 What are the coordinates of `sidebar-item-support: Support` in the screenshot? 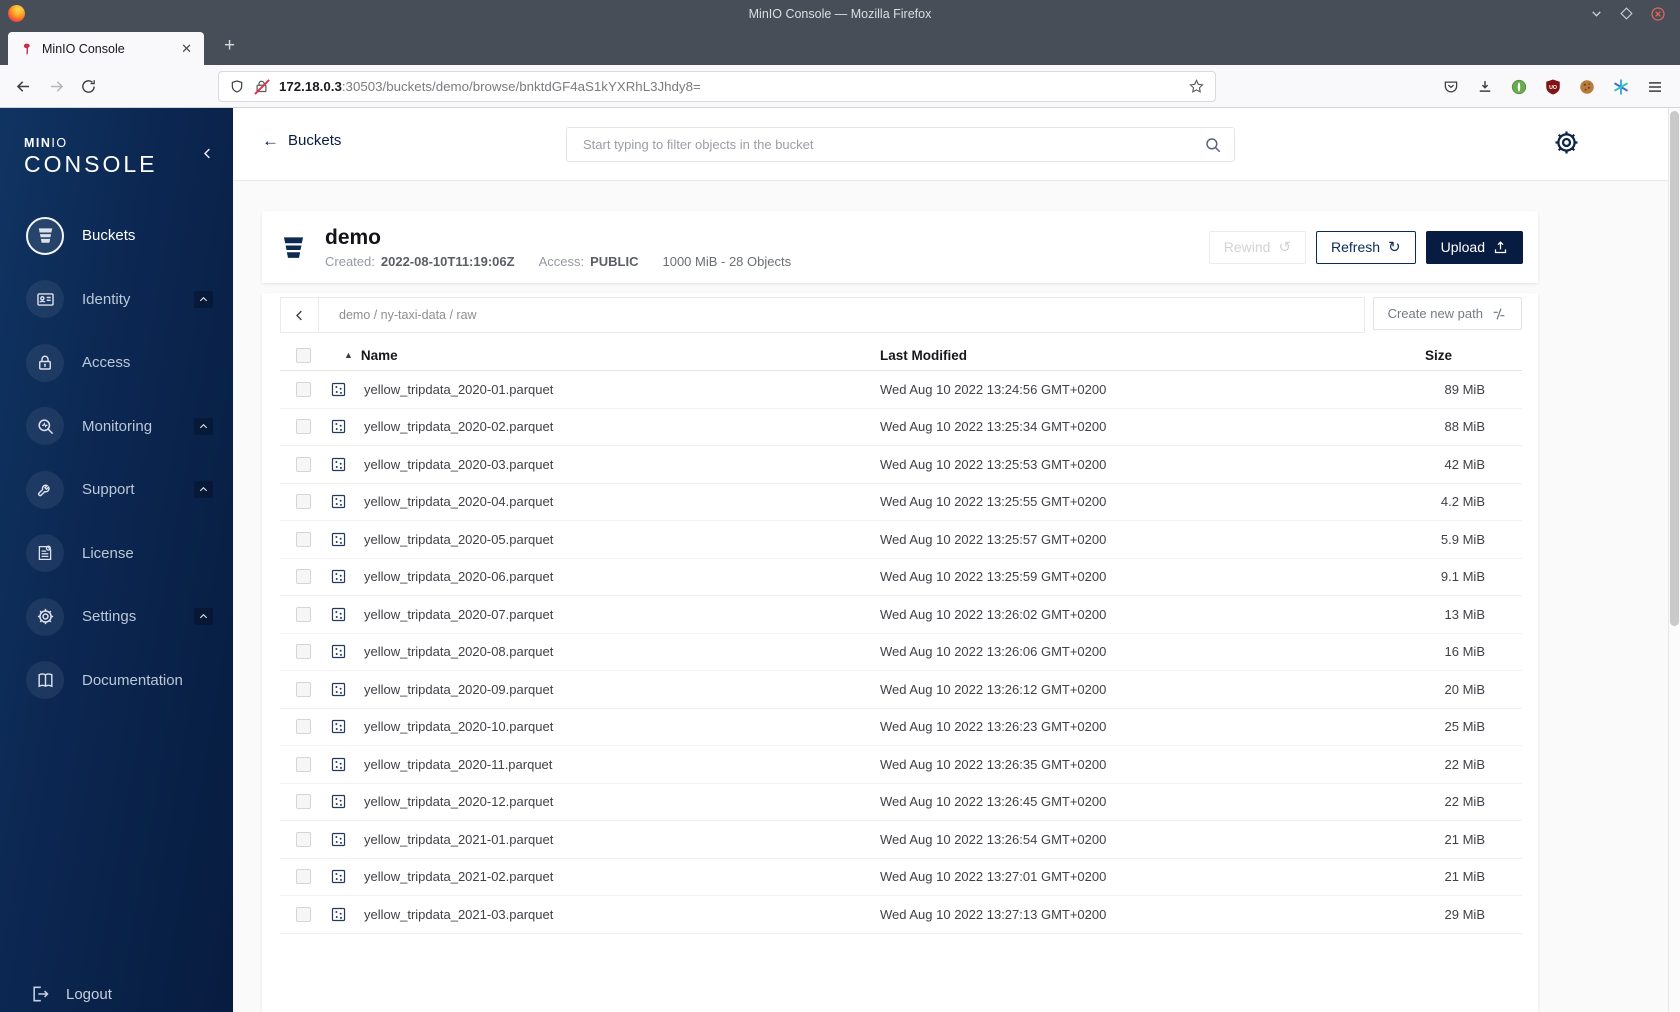 It's located at (116, 490).